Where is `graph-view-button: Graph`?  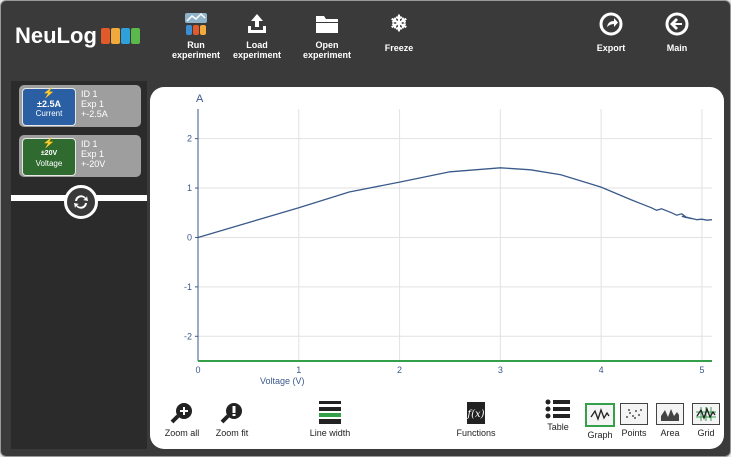 graph-view-button: Graph is located at coordinates (600, 421).